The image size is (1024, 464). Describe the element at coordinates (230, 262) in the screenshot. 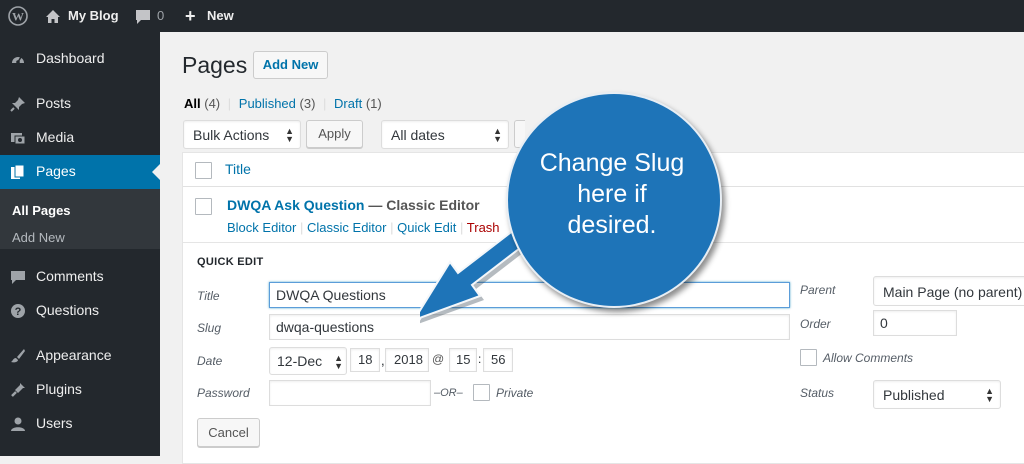

I see `quick-edit-heading: QUICK EDIT` at that location.